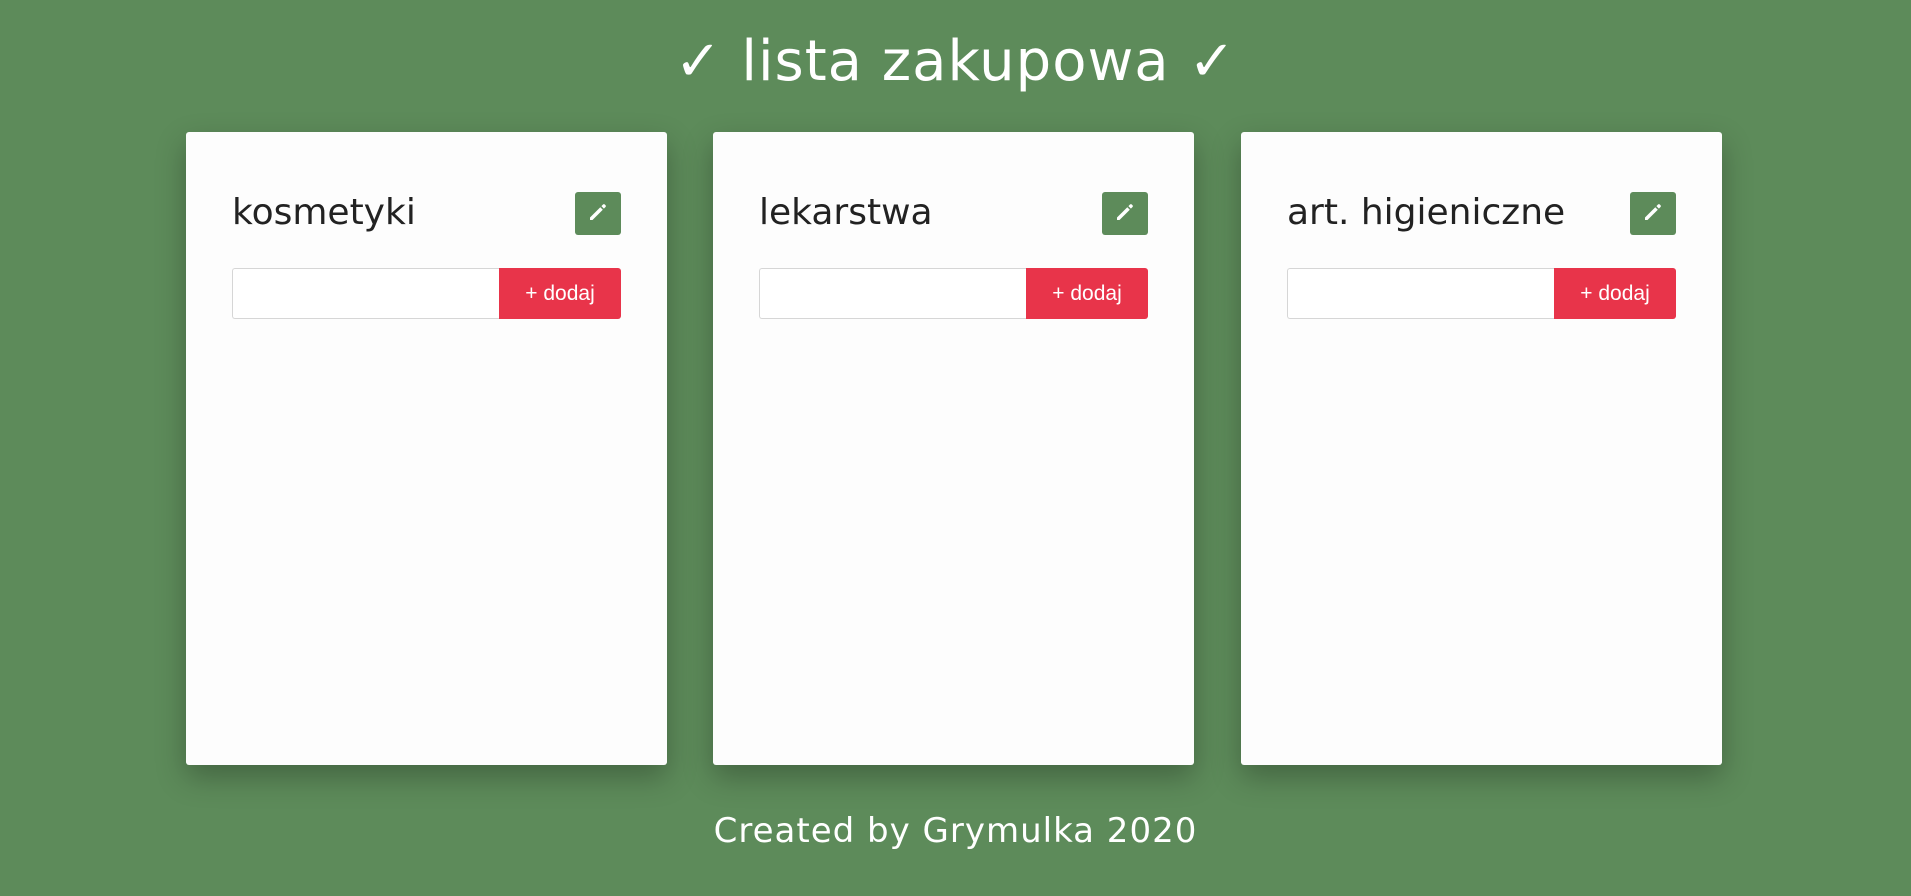  What do you see at coordinates (955, 61) in the screenshot?
I see `page-title: ✓ lista zakupowa ✓` at bounding box center [955, 61].